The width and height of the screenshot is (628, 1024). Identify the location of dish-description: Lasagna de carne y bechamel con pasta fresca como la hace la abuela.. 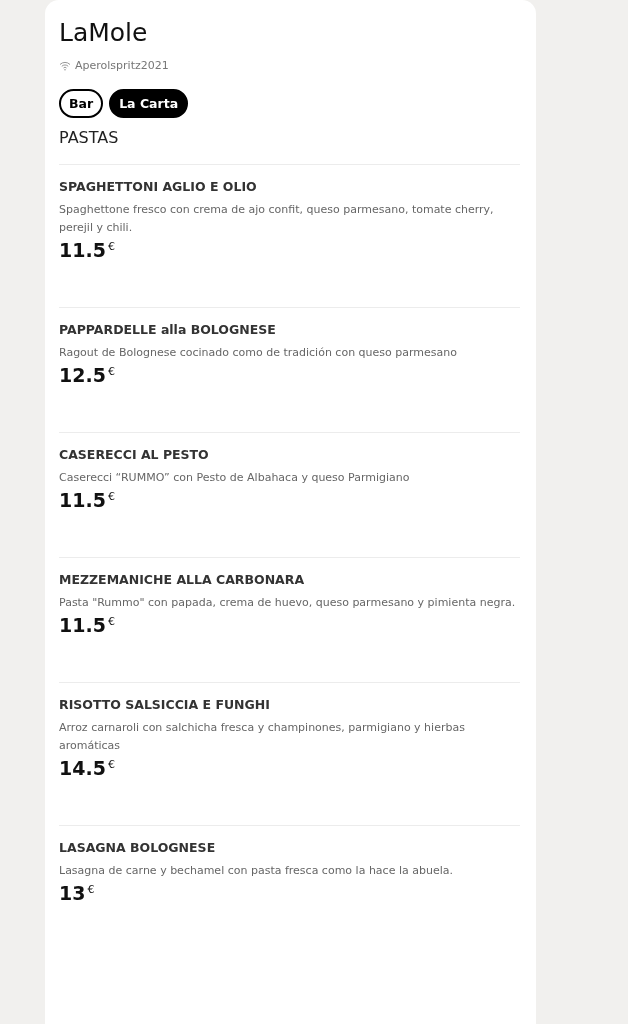
(256, 871).